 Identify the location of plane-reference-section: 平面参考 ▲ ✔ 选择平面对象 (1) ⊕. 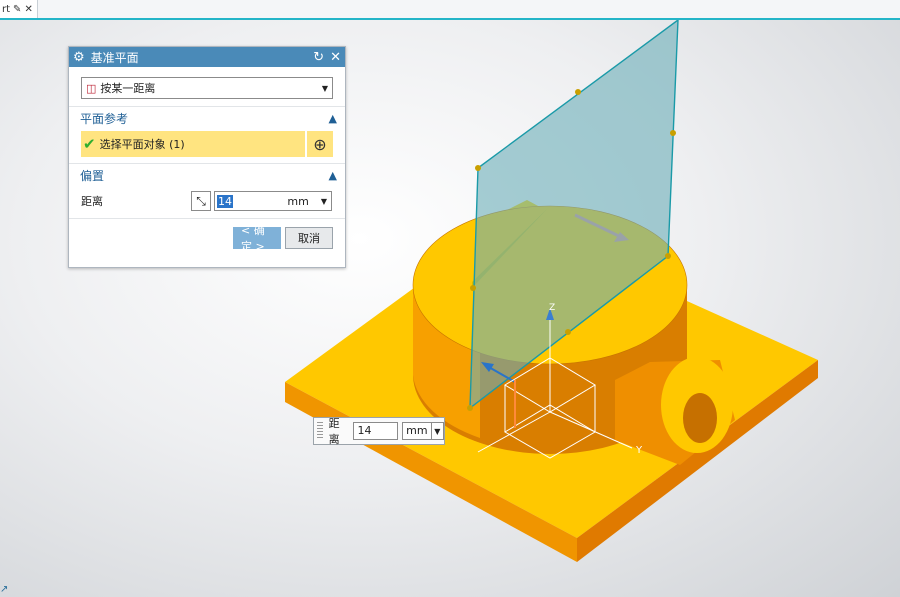
(207, 135).